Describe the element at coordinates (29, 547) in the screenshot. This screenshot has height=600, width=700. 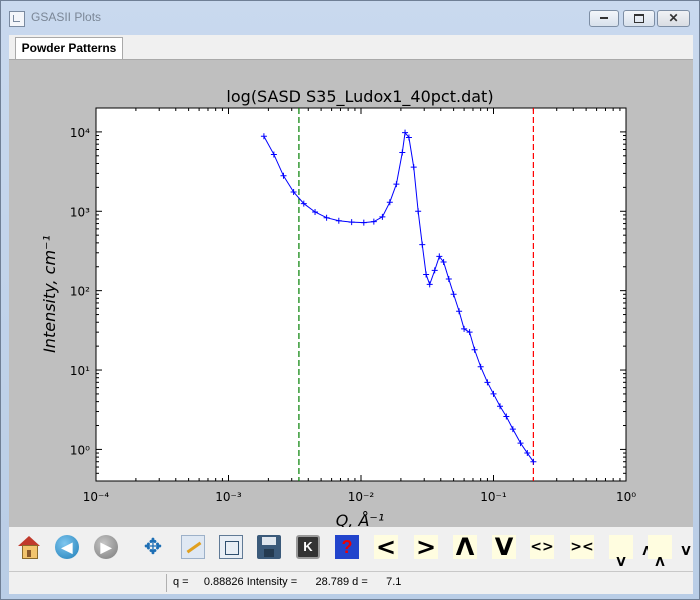
I see `home-button` at that location.